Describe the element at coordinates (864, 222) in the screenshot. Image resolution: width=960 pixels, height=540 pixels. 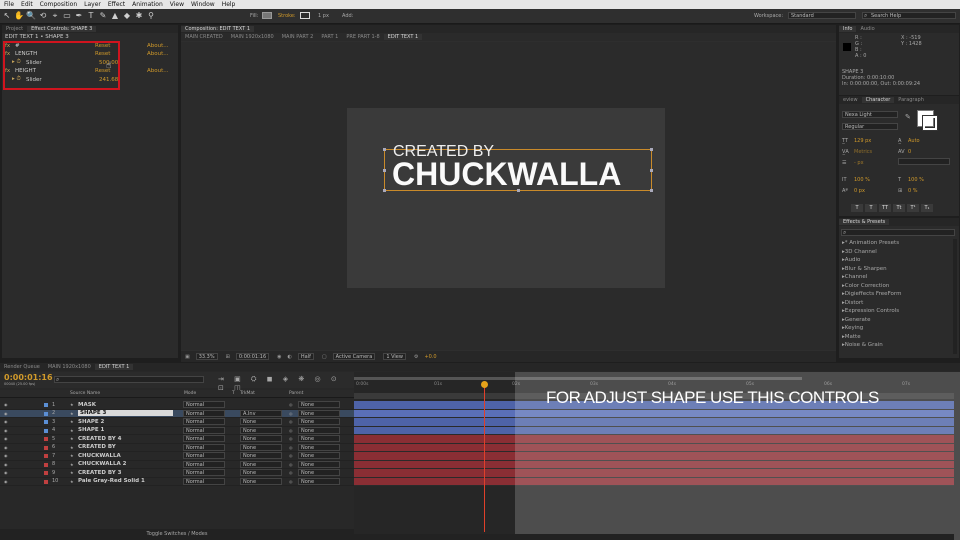
I see `tab-effects-presets: Effects & Presets` at that location.